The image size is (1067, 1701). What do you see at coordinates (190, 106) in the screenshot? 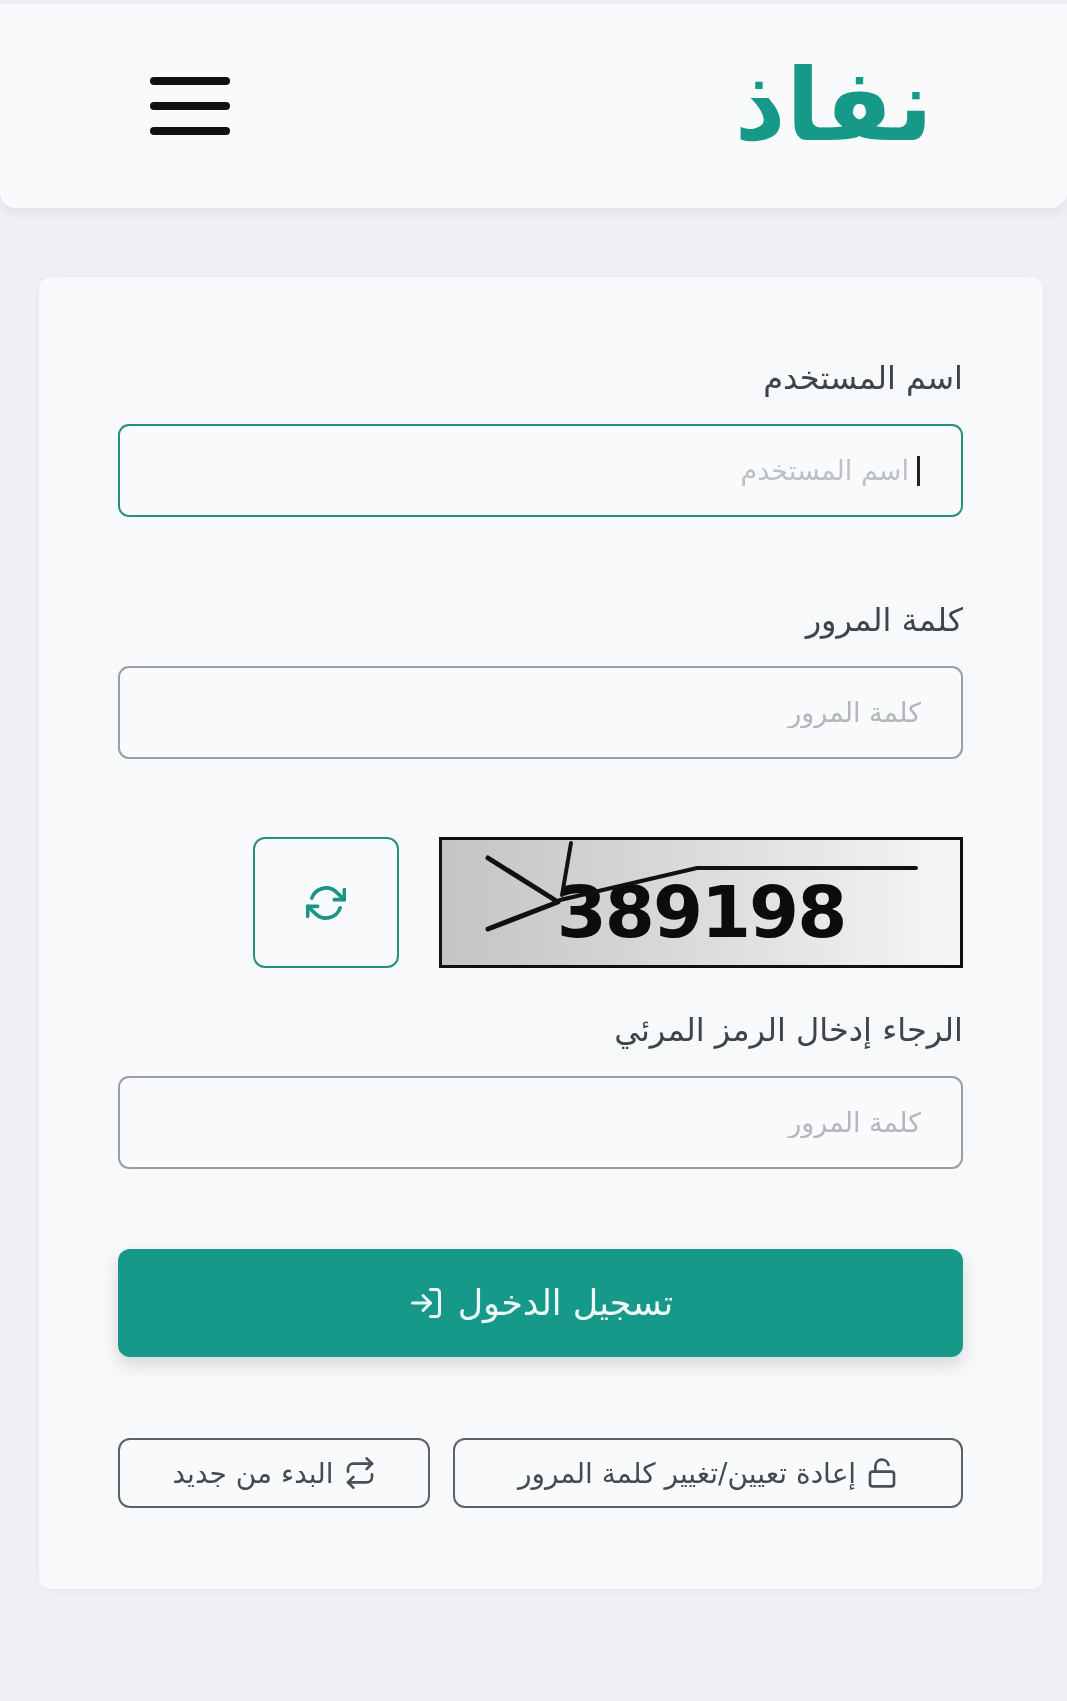
I see `menu-icon` at bounding box center [190, 106].